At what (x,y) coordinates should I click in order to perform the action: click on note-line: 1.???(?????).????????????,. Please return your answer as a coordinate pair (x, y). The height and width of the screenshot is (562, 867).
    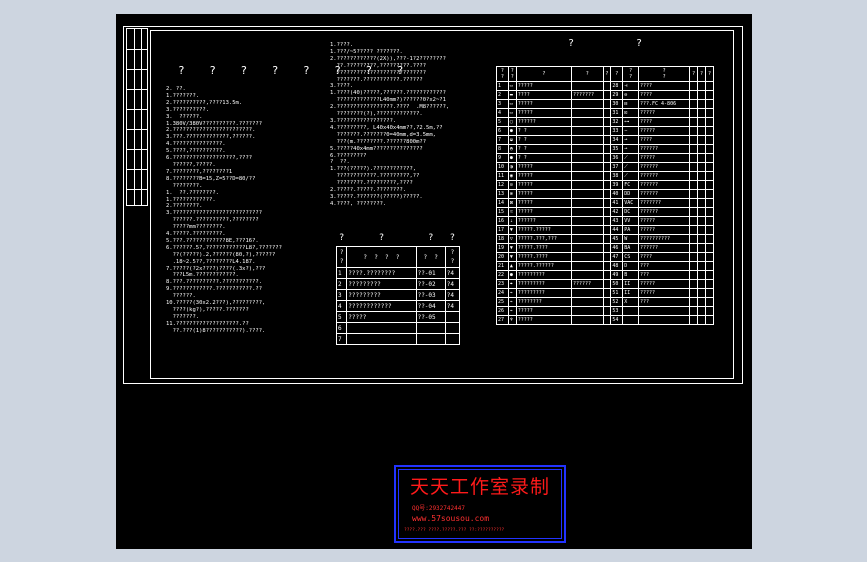
    Looking at the image, I should click on (373, 169).